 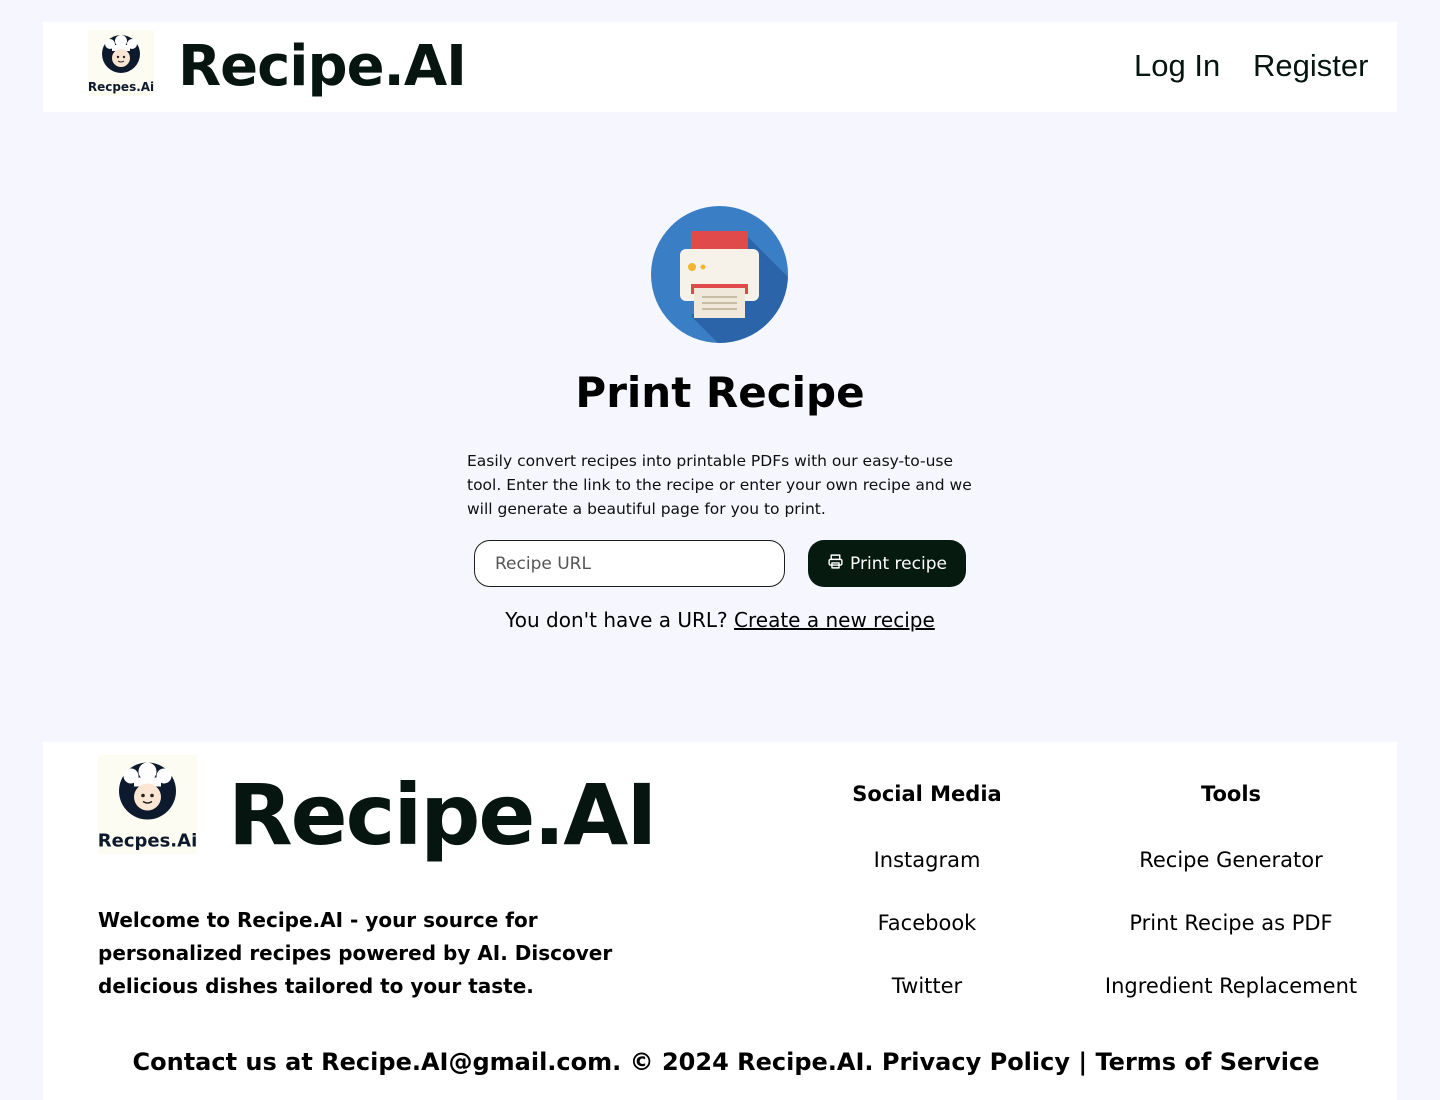 What do you see at coordinates (720, 392) in the screenshot?
I see `page-title: Print Recipe` at bounding box center [720, 392].